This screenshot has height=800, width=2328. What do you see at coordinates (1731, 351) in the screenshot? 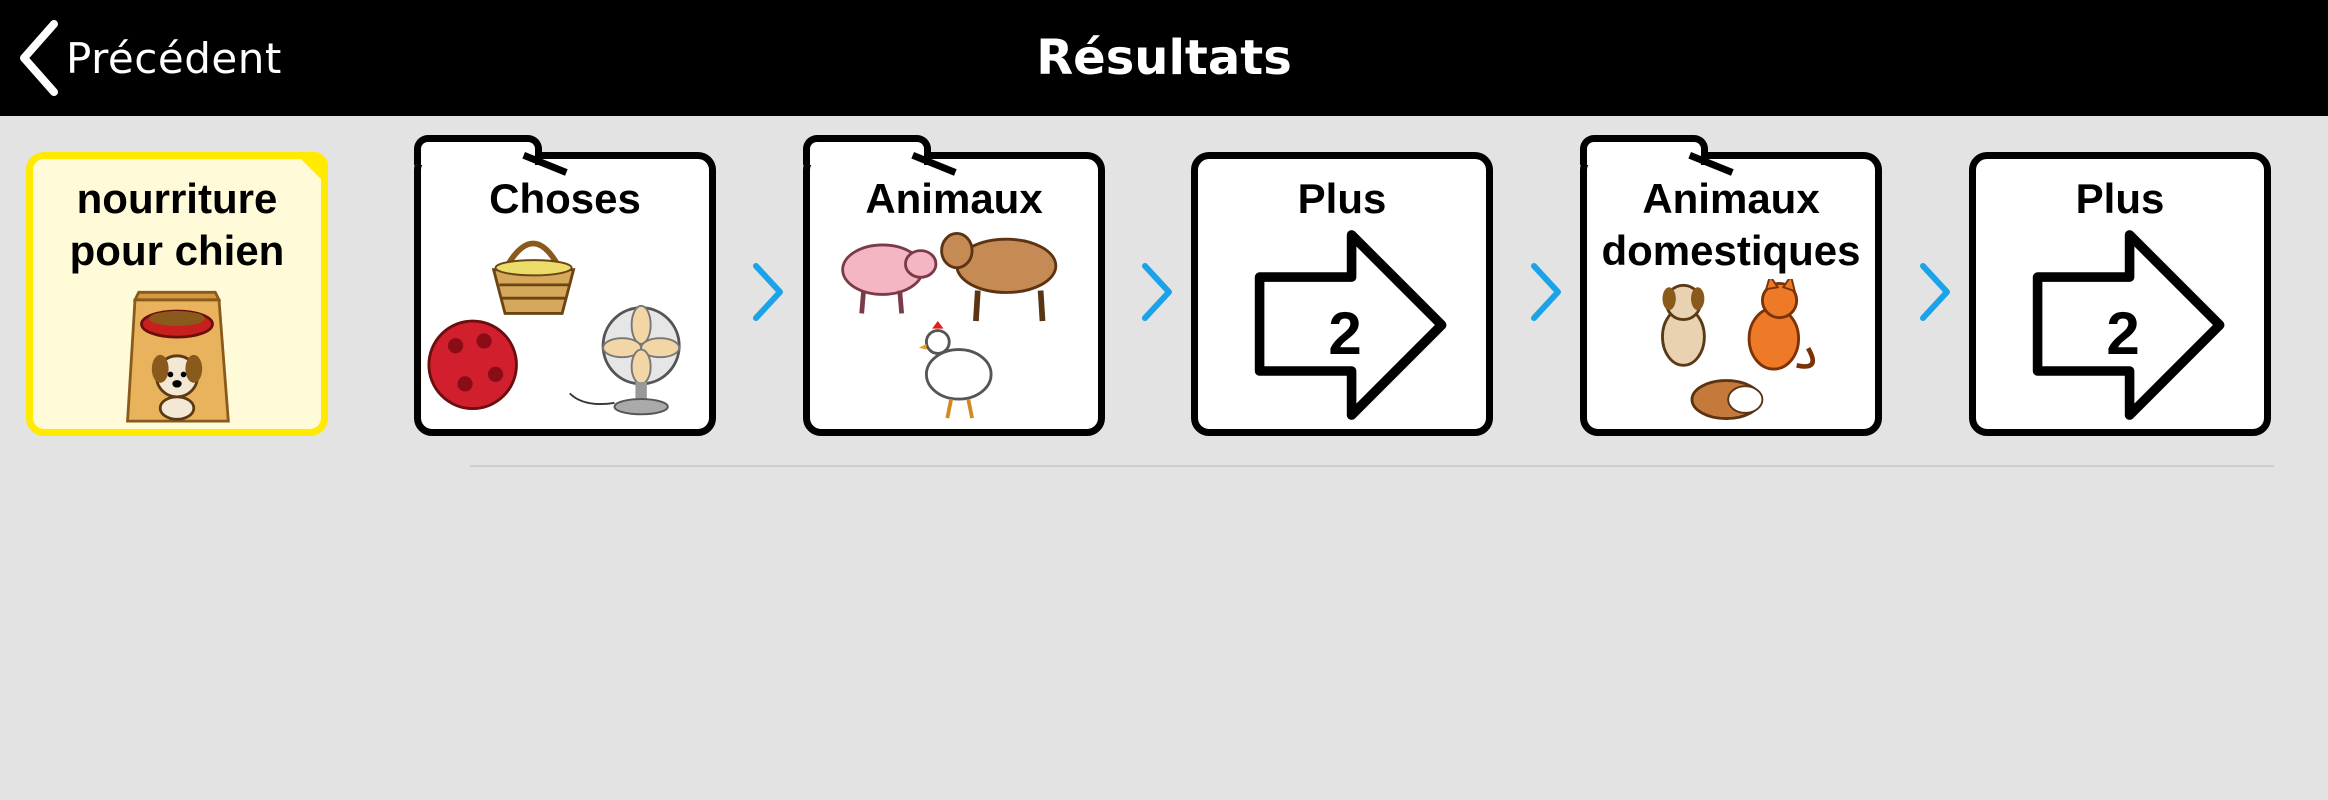
I see `pets-icon` at bounding box center [1731, 351].